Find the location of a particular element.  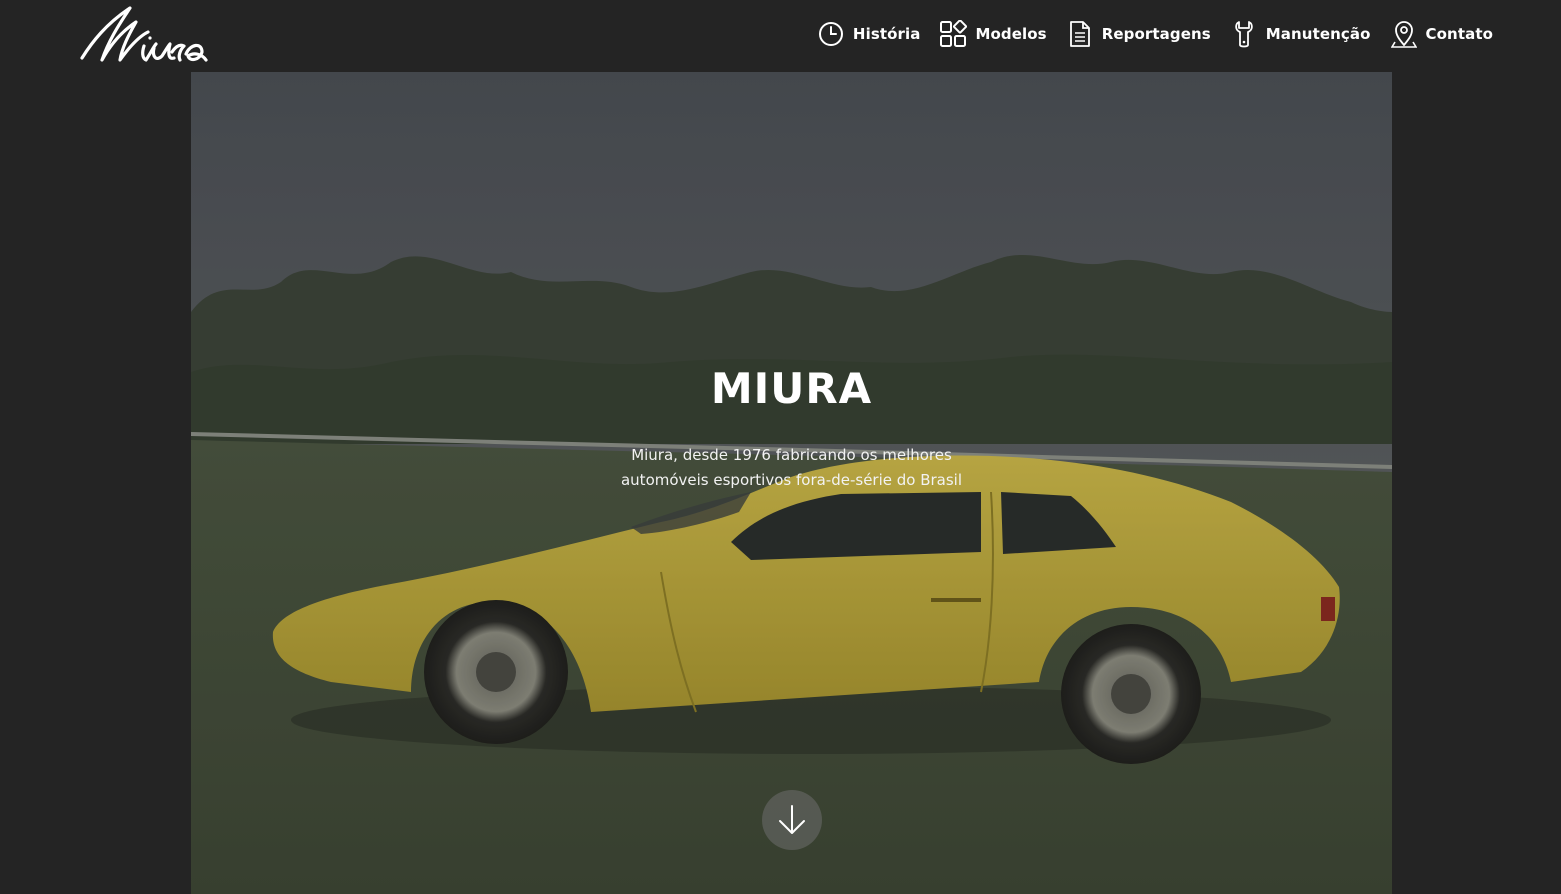

nav-label-modelos: Modelos is located at coordinates (1011, 34).